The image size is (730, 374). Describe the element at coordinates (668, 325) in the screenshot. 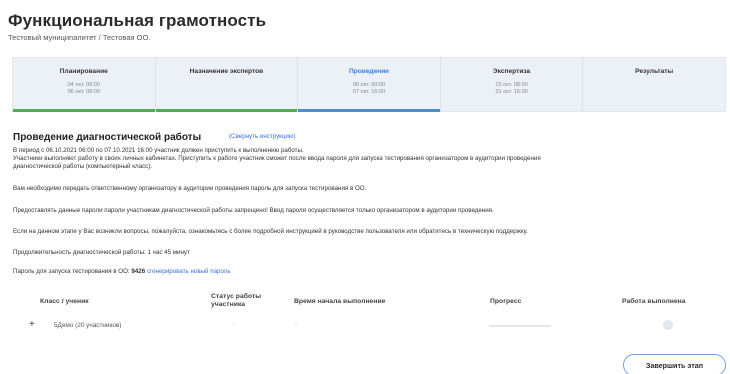

I see `row-done-indicator` at that location.